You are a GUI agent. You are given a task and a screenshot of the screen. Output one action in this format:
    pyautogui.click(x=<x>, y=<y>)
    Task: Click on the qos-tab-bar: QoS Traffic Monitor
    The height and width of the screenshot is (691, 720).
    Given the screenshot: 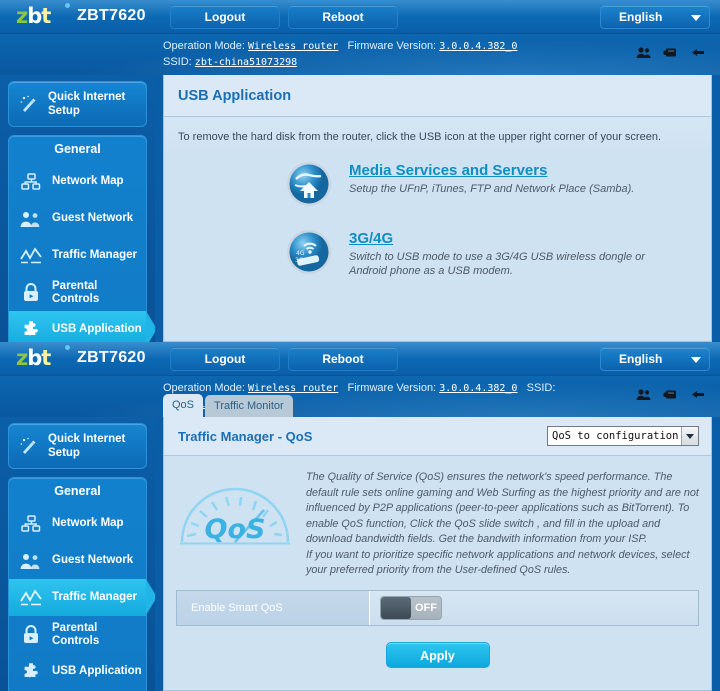 What is the action you would take?
    pyautogui.click(x=228, y=405)
    